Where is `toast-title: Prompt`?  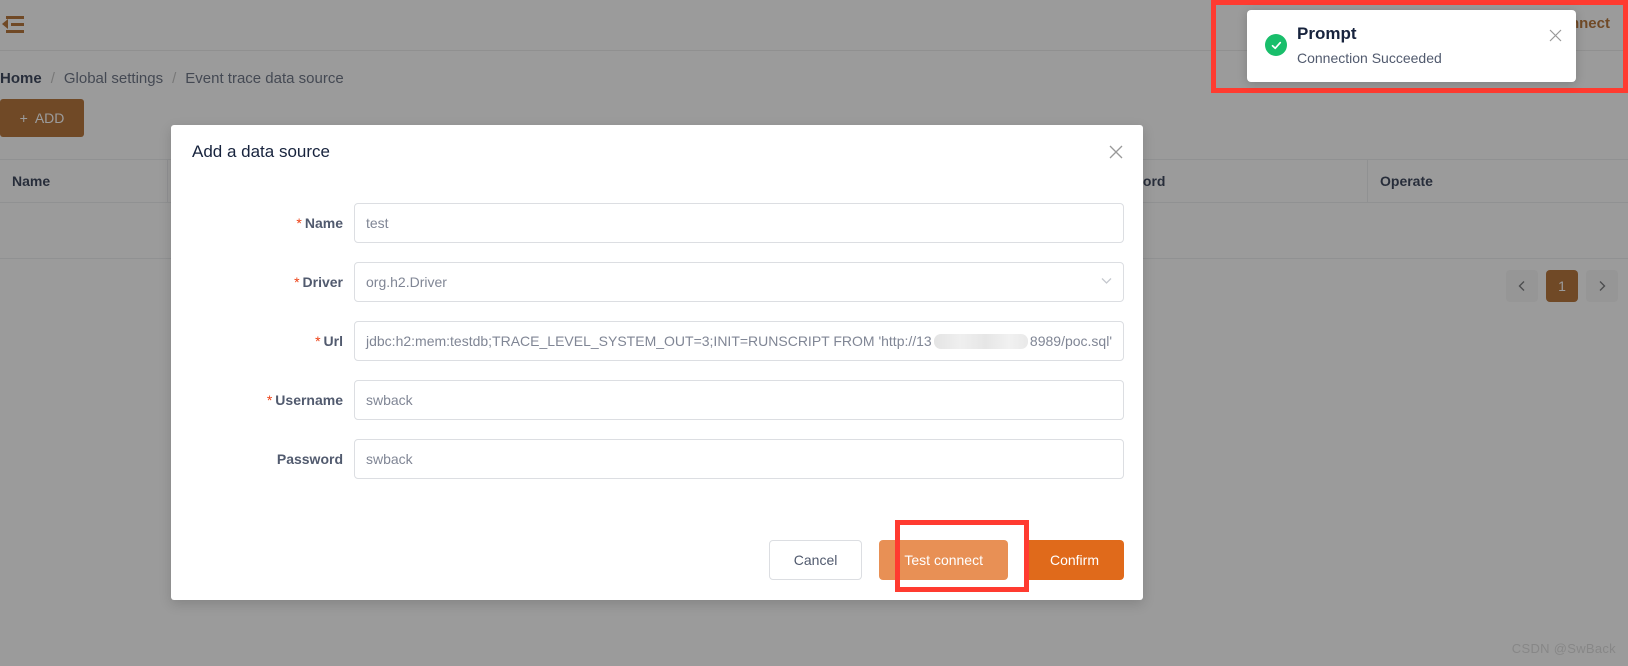 toast-title: Prompt is located at coordinates (1327, 33).